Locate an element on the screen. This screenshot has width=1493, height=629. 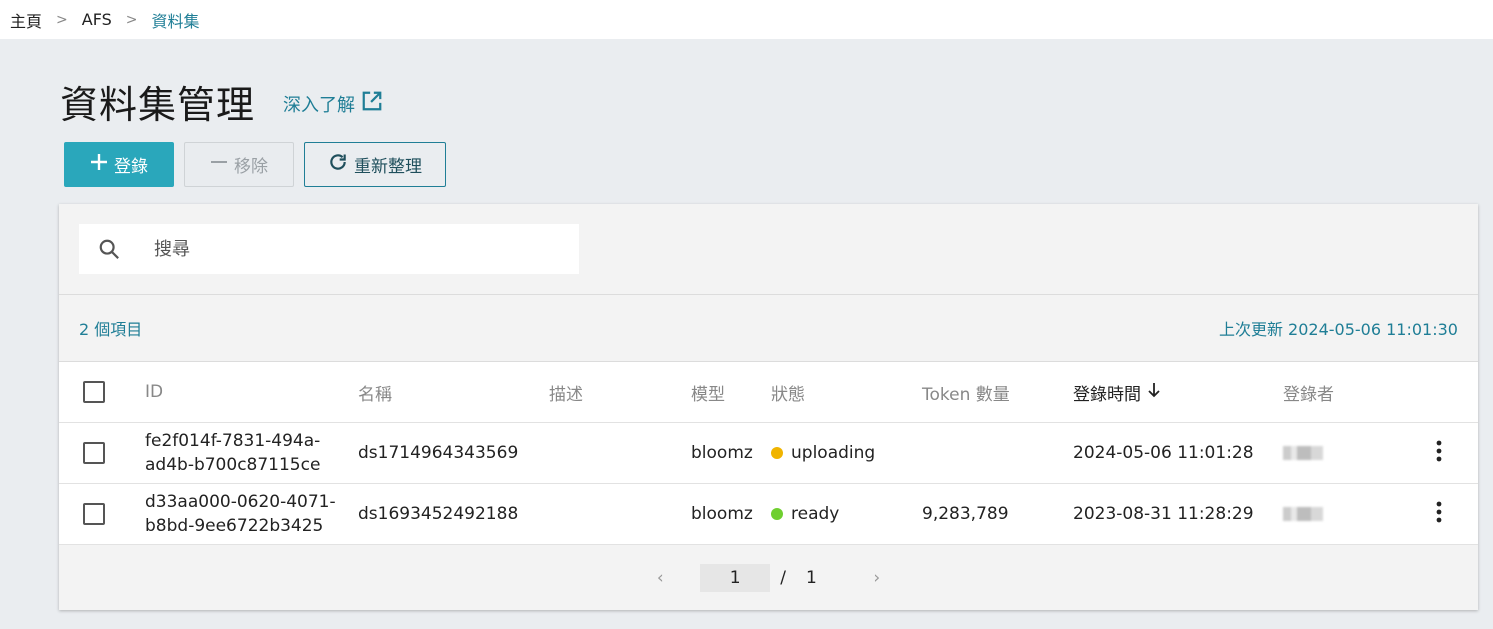
row-status: uploading is located at coordinates (823, 453).